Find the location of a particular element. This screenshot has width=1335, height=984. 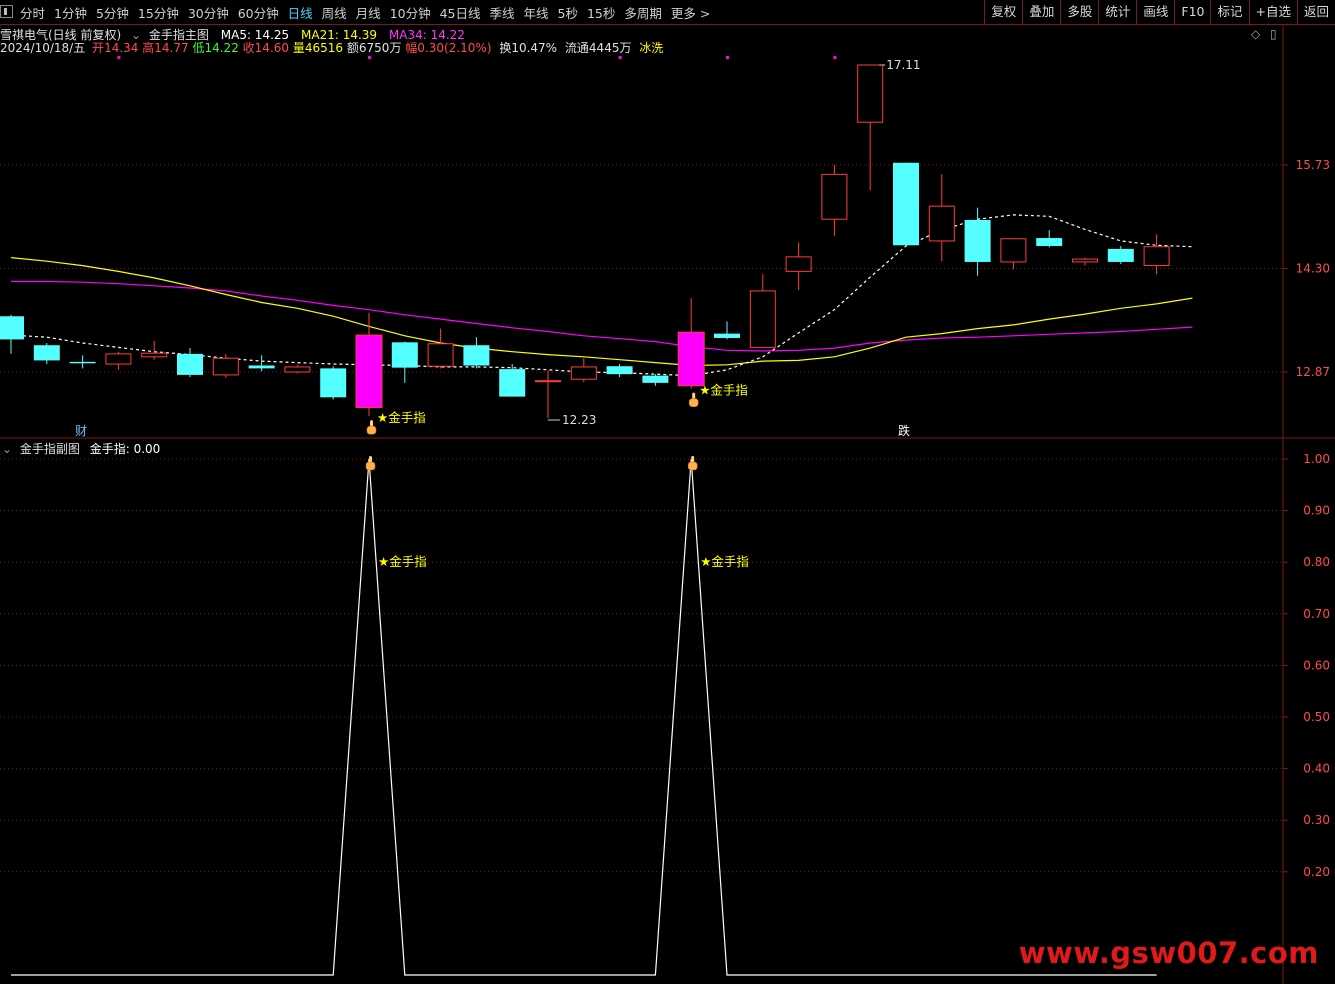

ma21-line is located at coordinates (601, 312).